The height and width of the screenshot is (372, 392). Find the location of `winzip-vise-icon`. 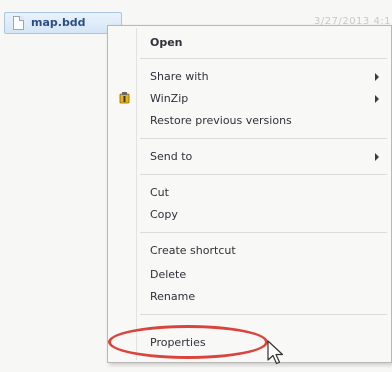

winzip-vise-icon is located at coordinates (124, 98).